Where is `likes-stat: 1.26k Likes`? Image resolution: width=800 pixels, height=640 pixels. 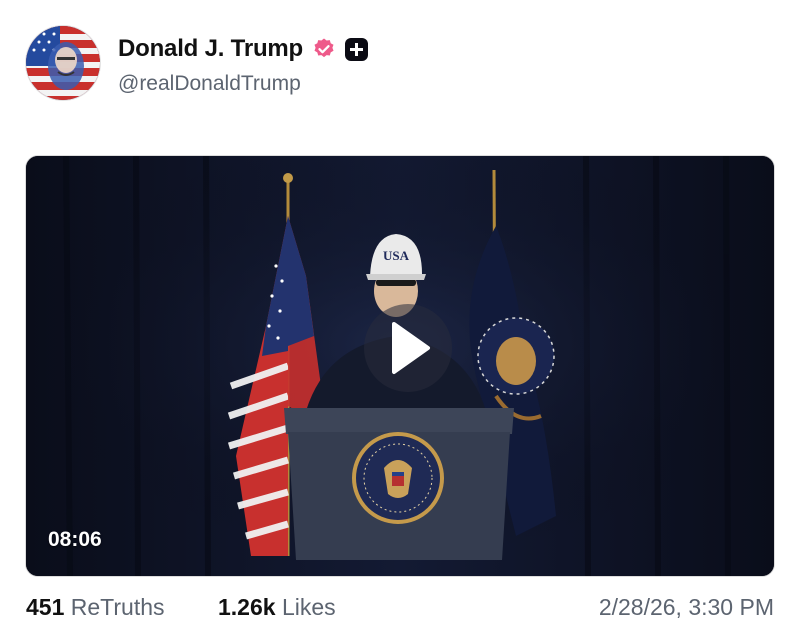
likes-stat: 1.26k Likes is located at coordinates (277, 607).